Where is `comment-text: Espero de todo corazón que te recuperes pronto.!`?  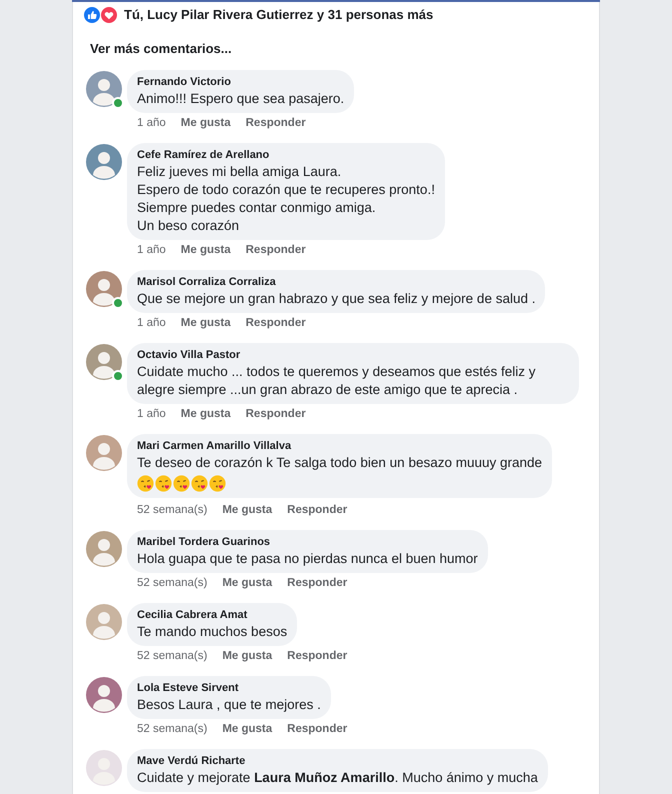
comment-text: Espero de todo corazón que te recuperes pronto.! is located at coordinates (286, 190).